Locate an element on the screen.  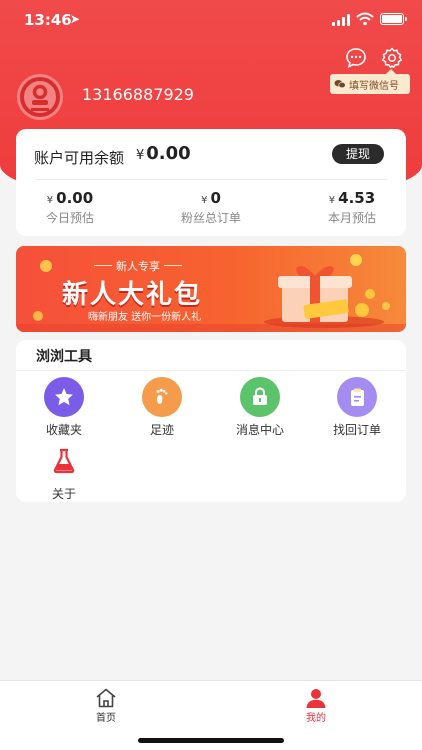
banner-title: 新人大礼包 is located at coordinates (132, 295).